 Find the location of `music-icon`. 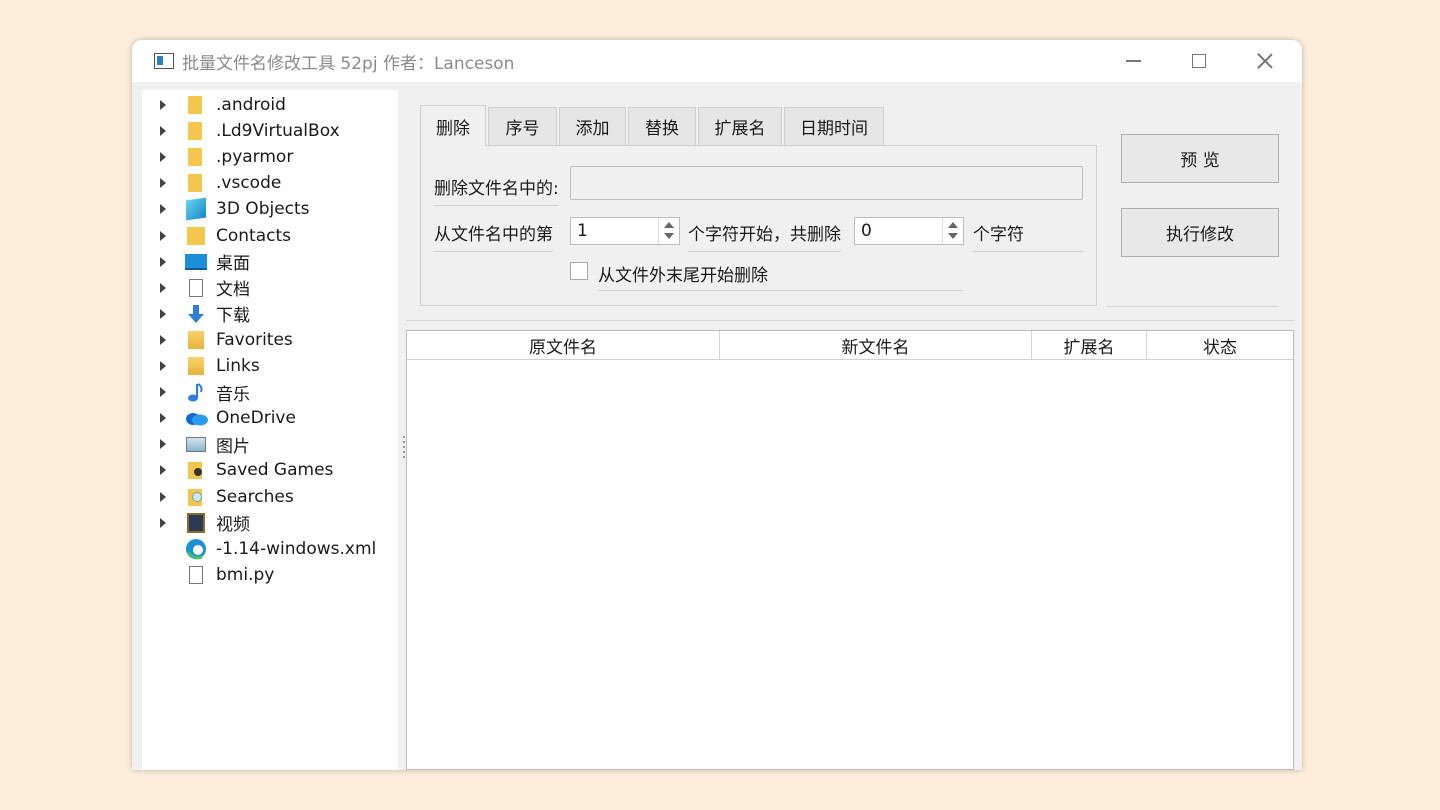

music-icon is located at coordinates (196, 392).